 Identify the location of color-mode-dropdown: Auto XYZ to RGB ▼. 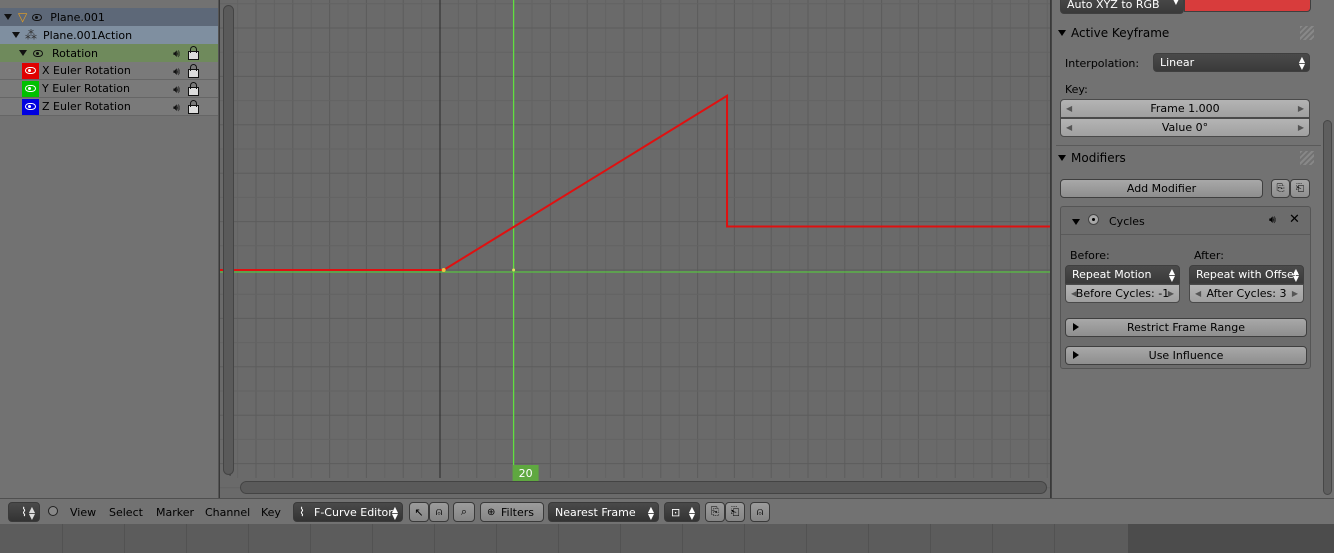
(1122, 7).